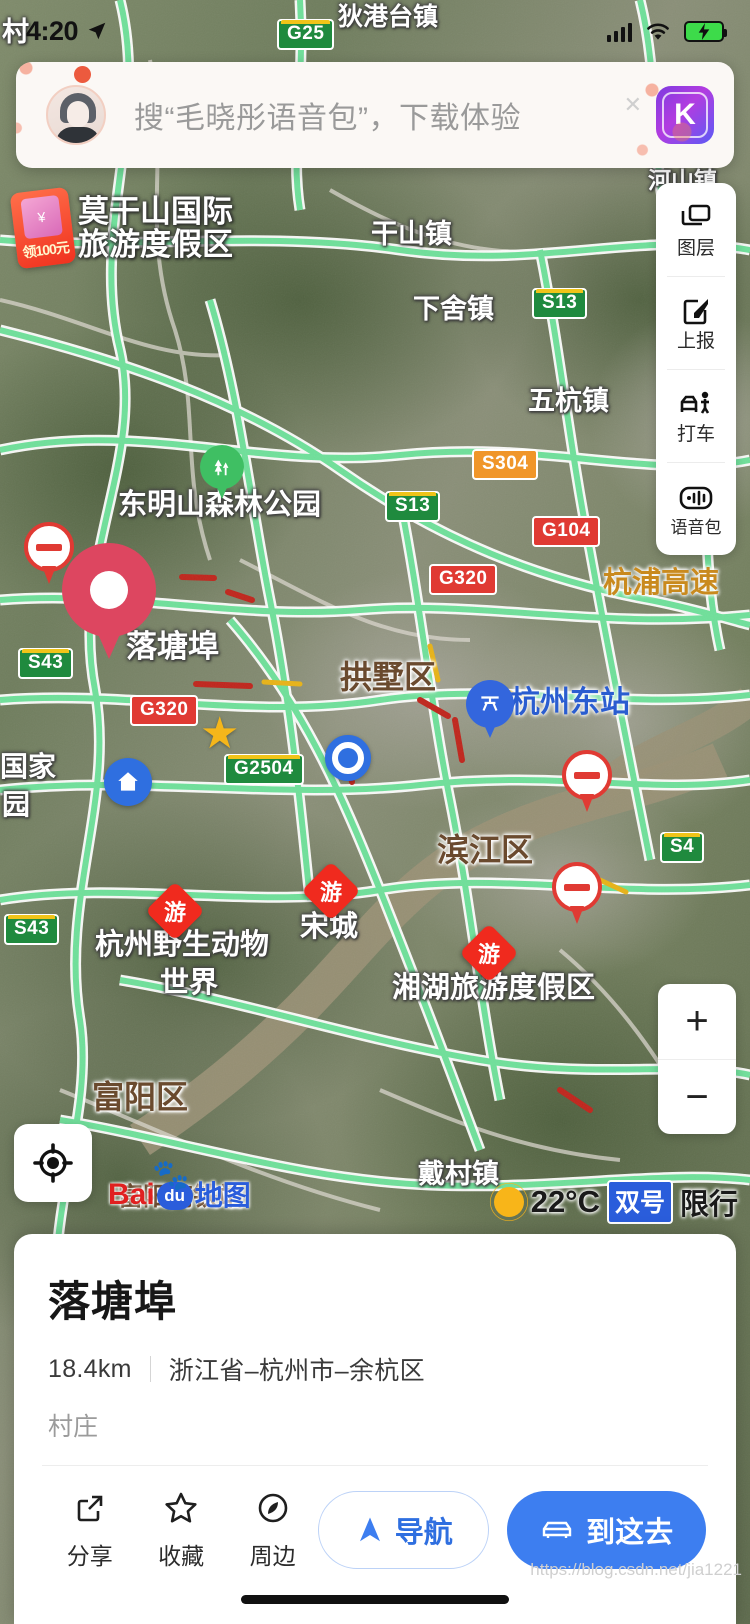 The height and width of the screenshot is (1624, 750). What do you see at coordinates (633, 105) in the screenshot?
I see `close-icon: ✕` at bounding box center [633, 105].